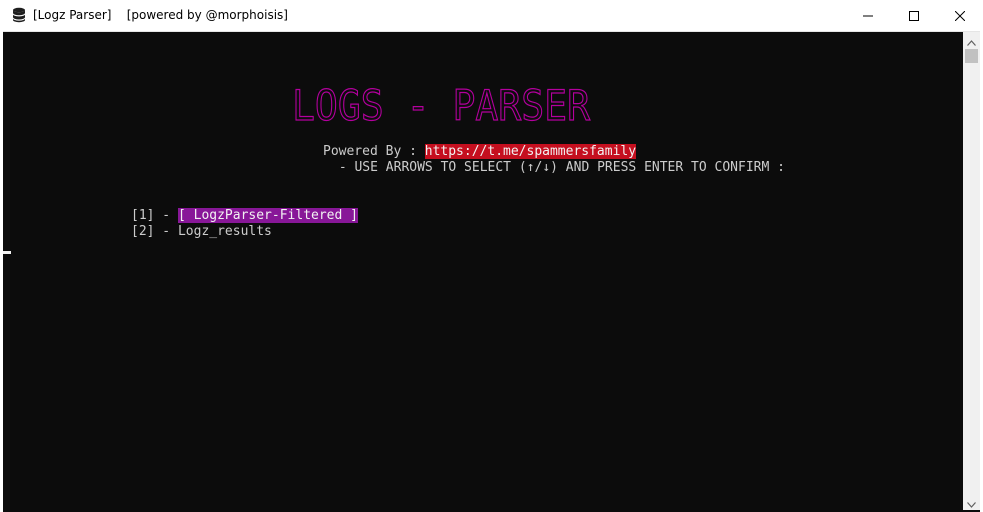 This screenshot has height=512, width=983. Describe the element at coordinates (7, 252) in the screenshot. I see `text-cursor` at that location.